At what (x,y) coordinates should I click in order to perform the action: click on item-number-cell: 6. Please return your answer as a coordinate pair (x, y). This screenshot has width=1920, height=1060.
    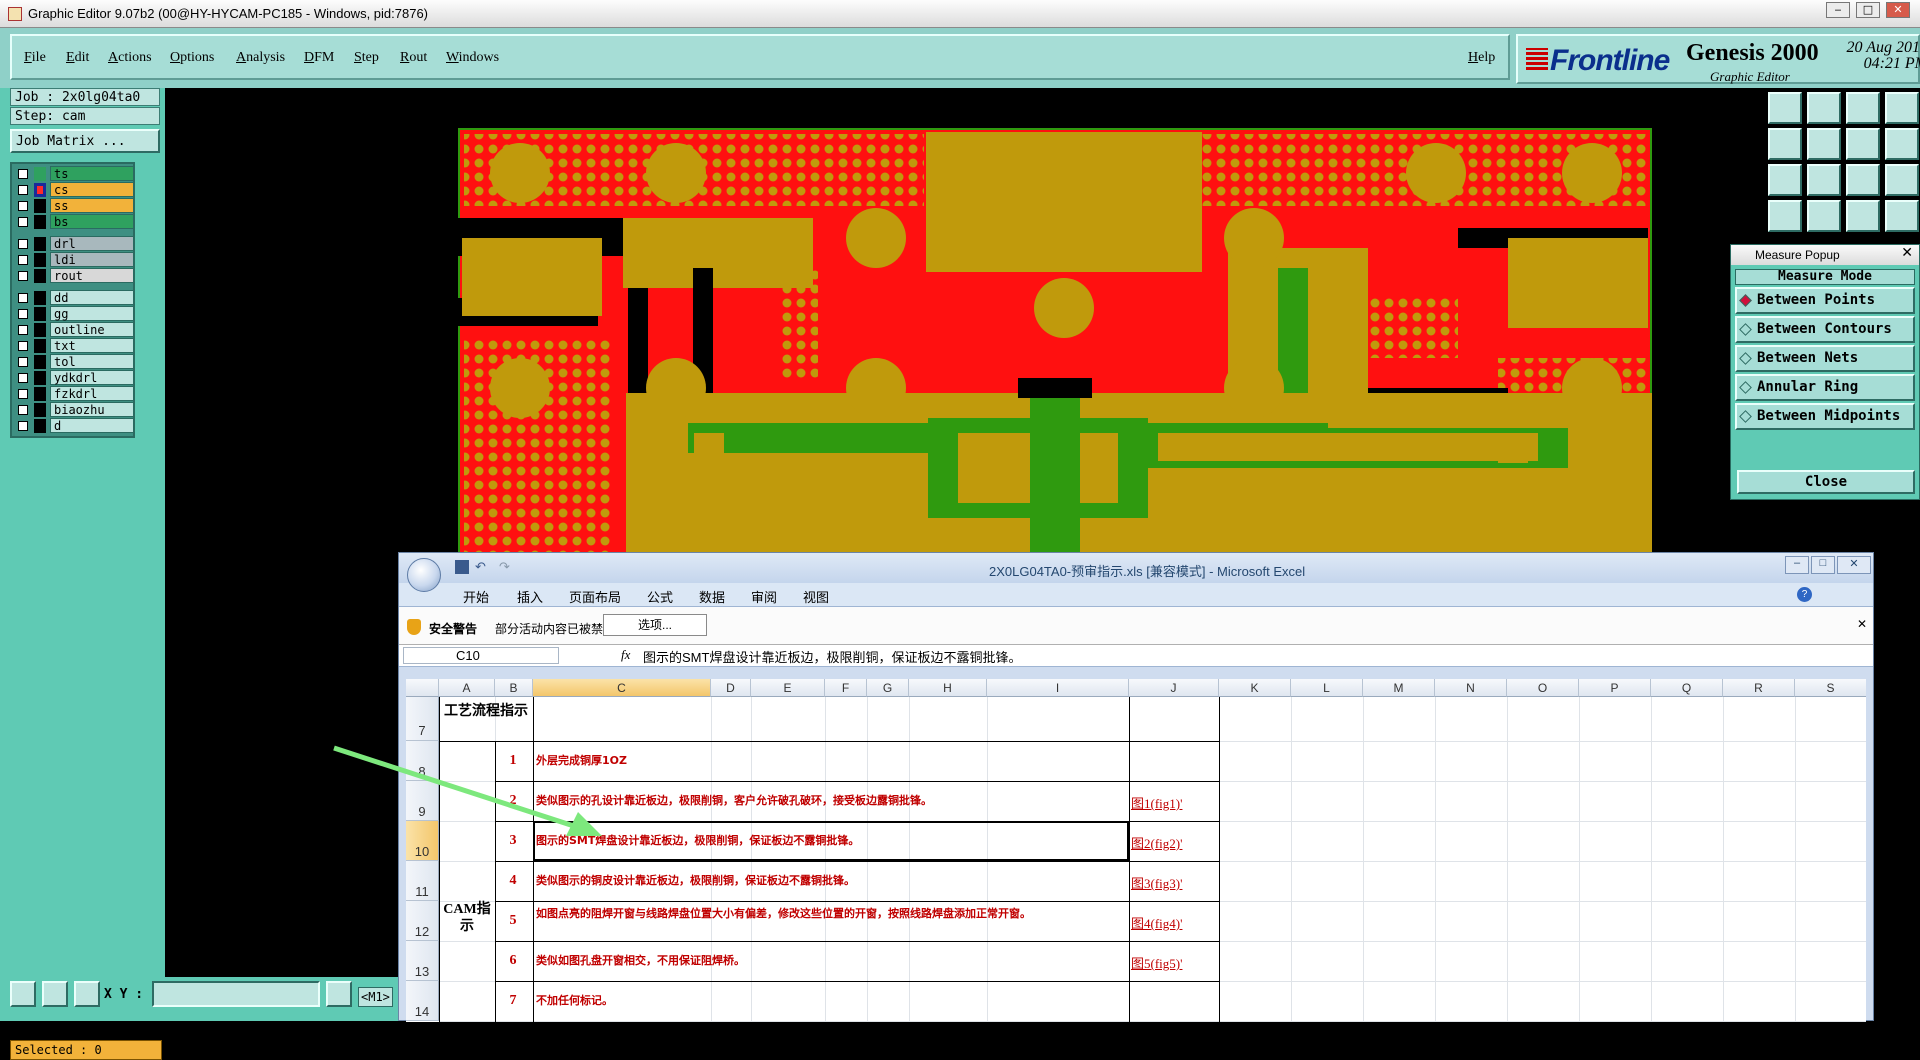
    Looking at the image, I should click on (513, 961).